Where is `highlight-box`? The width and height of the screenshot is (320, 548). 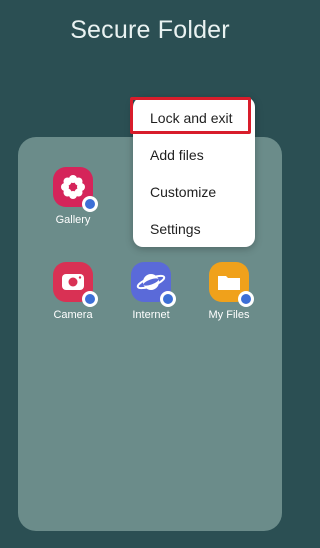 highlight-box is located at coordinates (190, 115).